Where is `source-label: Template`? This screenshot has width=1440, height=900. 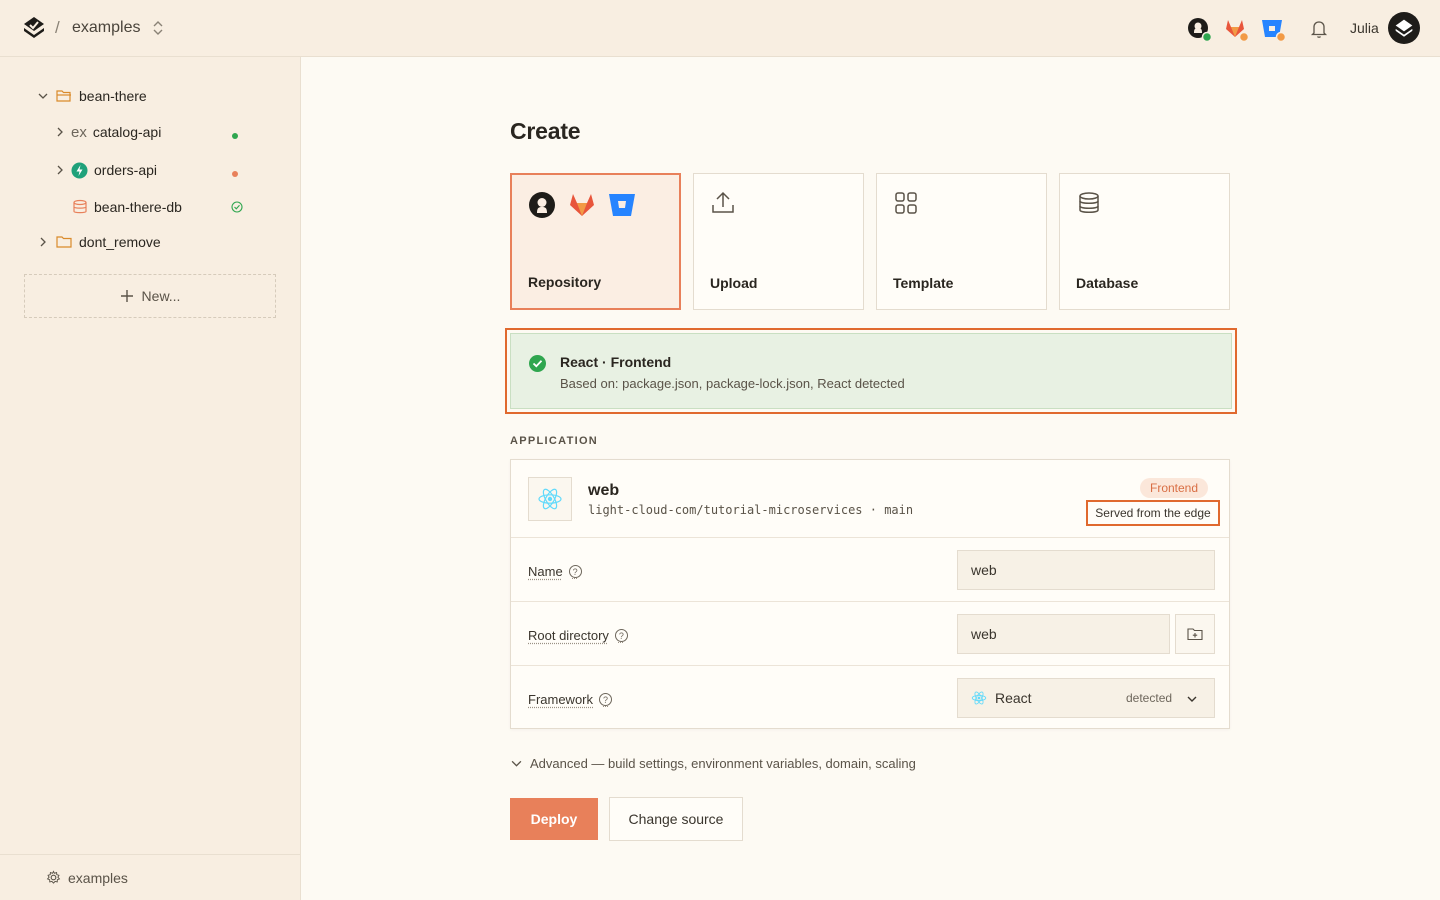
source-label: Template is located at coordinates (923, 283).